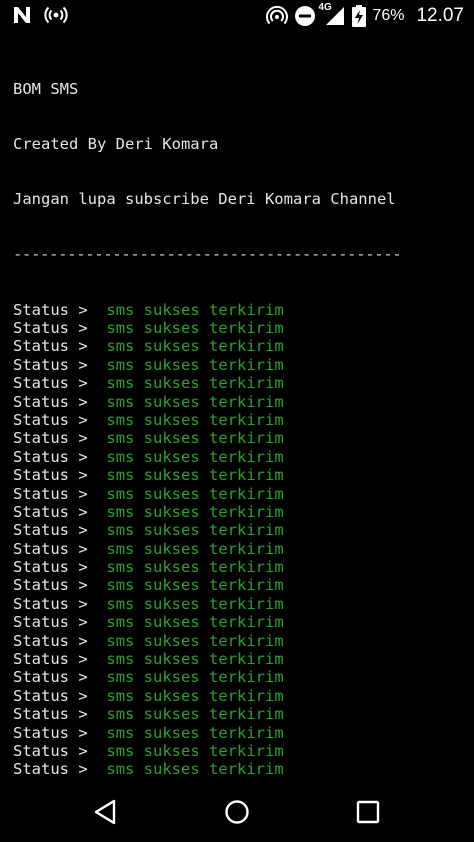 The width and height of the screenshot is (474, 842). What do you see at coordinates (40, 15) in the screenshot?
I see `status-bar-left` at bounding box center [40, 15].